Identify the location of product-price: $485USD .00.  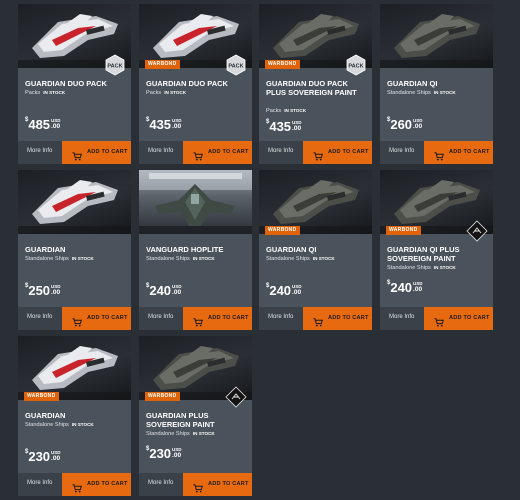
(43, 125).